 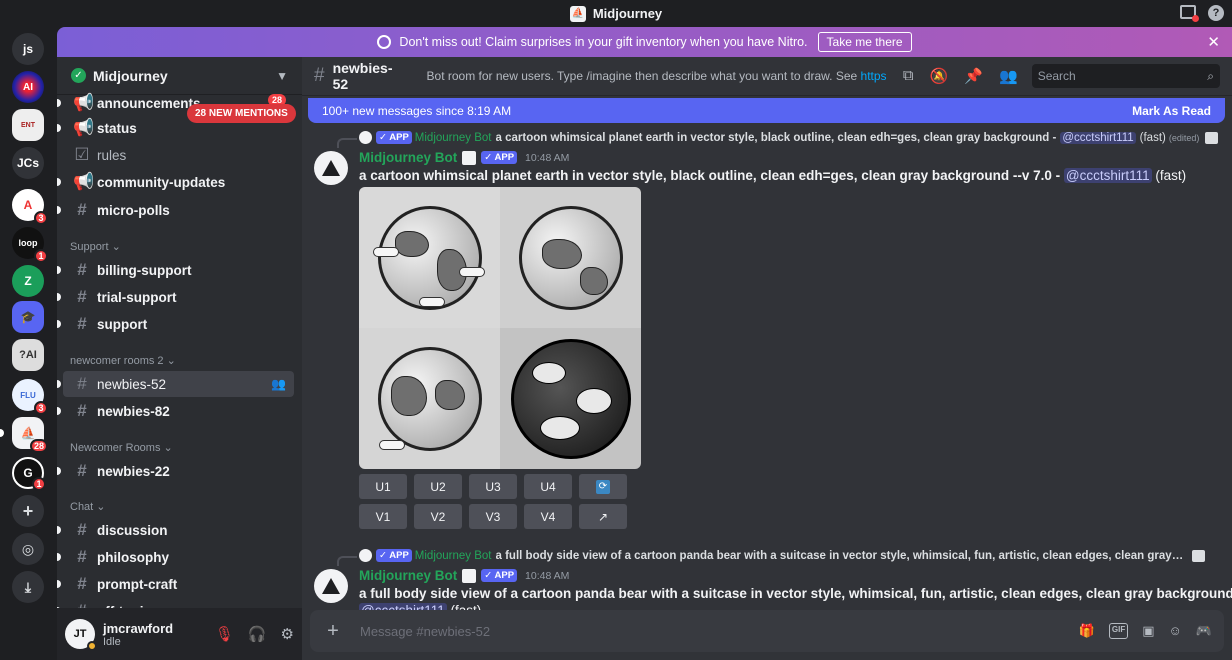 I want to click on microphone-muted-icon: 🎙, so click(x=224, y=634).